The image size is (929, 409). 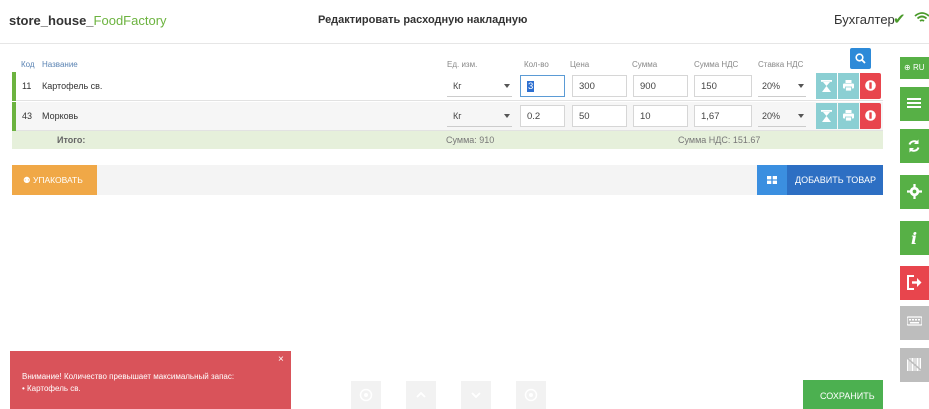 I want to click on language-label: RU, so click(x=918, y=67).